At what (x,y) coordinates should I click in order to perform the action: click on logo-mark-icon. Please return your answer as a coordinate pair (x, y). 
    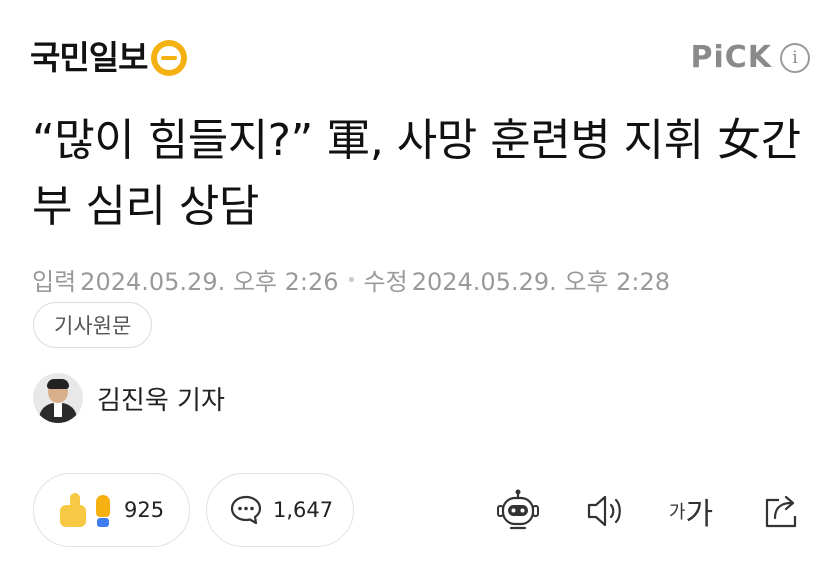
    Looking at the image, I should click on (169, 58).